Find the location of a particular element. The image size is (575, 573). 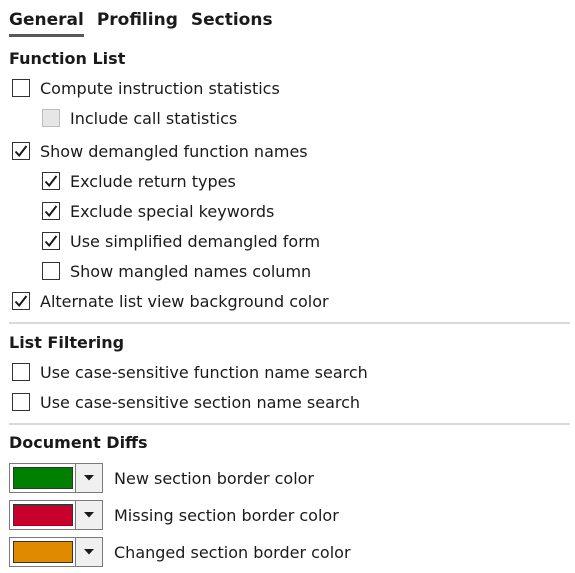

case-sensitive-function-search-option: Use case-sensitive function name search is located at coordinates (190, 372).